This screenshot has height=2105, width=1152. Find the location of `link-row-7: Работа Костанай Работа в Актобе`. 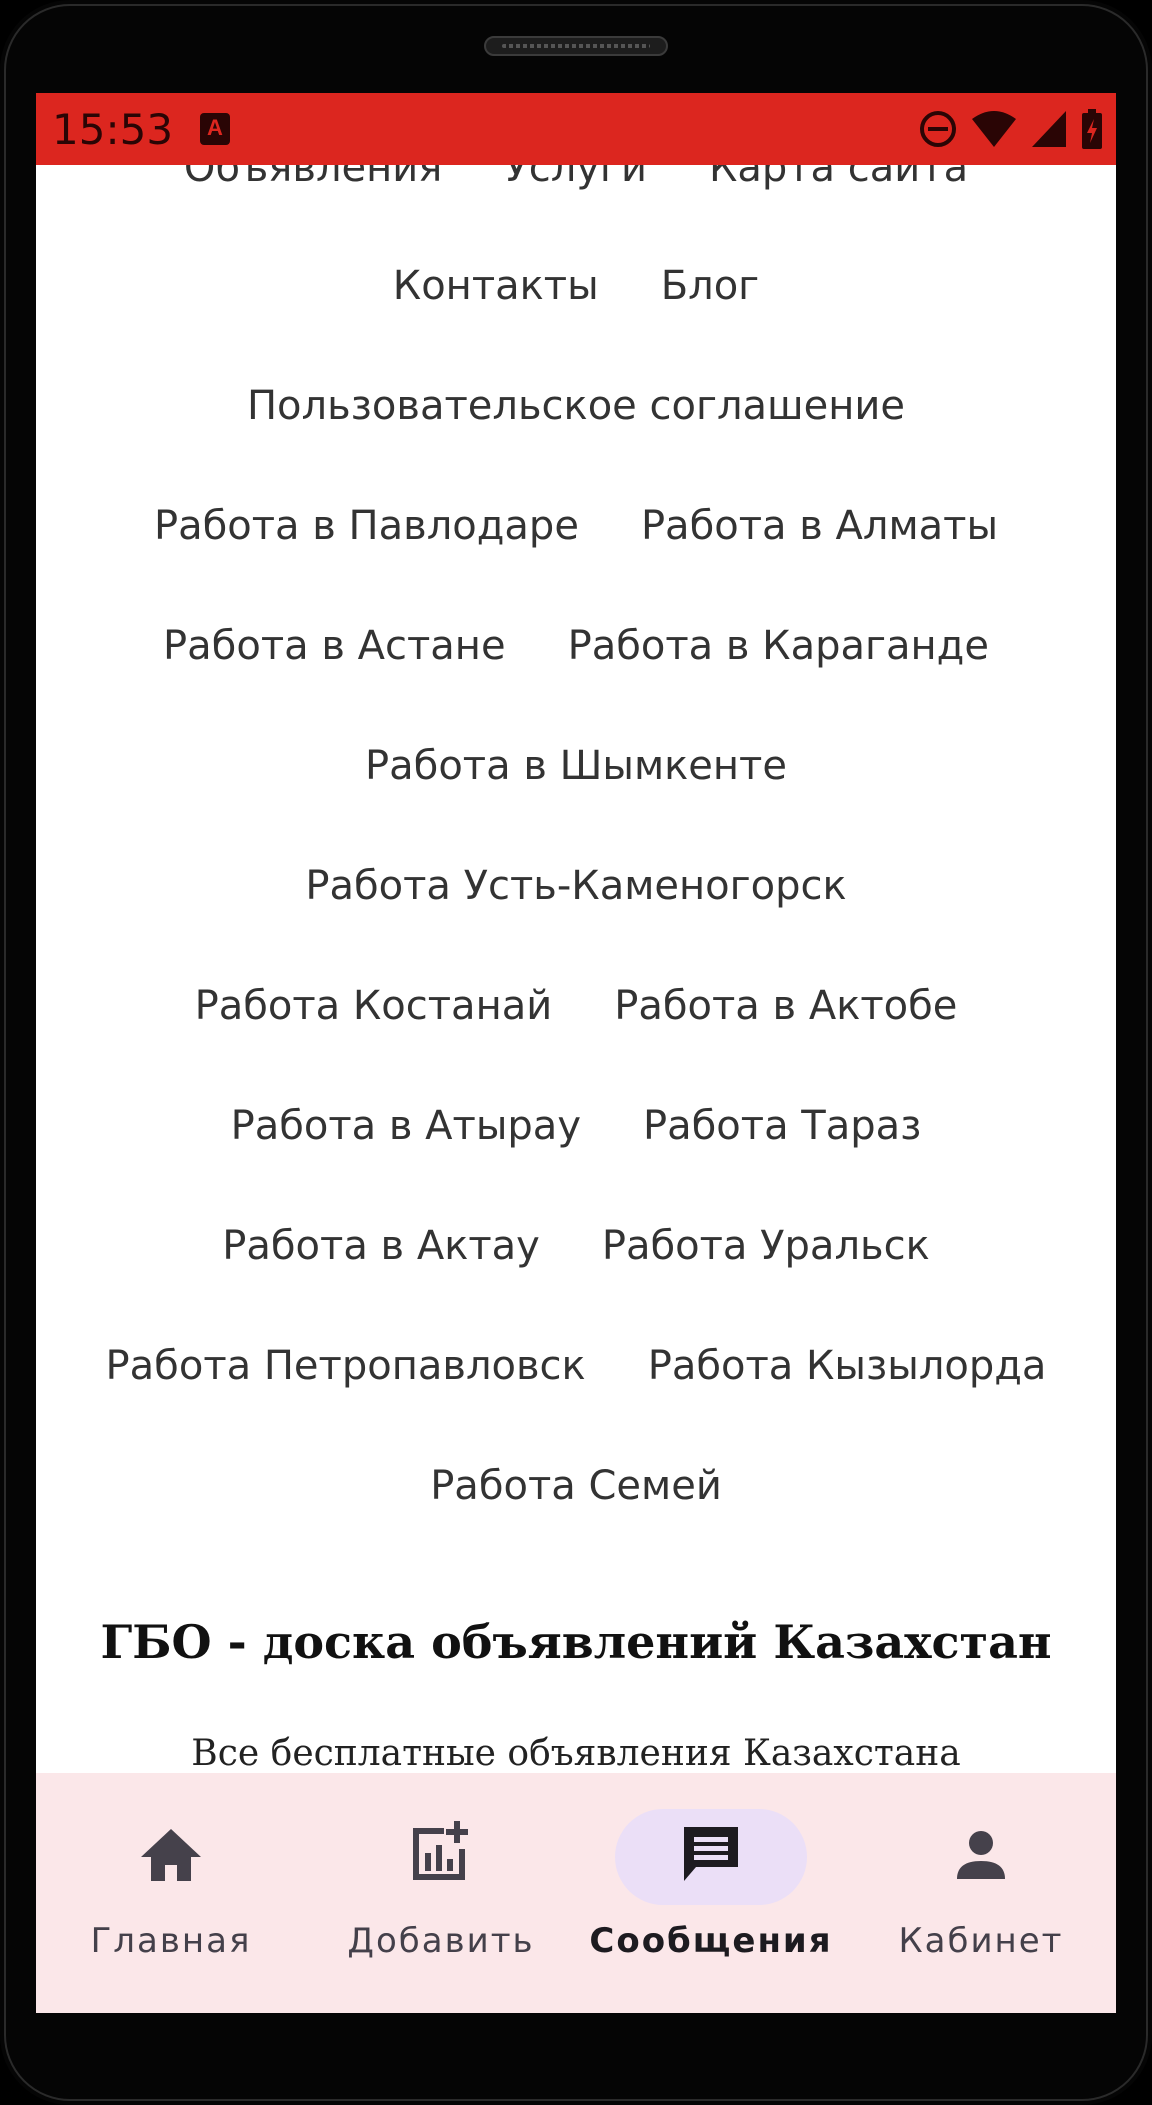

link-row-7: Работа Костанай Работа в Актобе is located at coordinates (576, 1006).